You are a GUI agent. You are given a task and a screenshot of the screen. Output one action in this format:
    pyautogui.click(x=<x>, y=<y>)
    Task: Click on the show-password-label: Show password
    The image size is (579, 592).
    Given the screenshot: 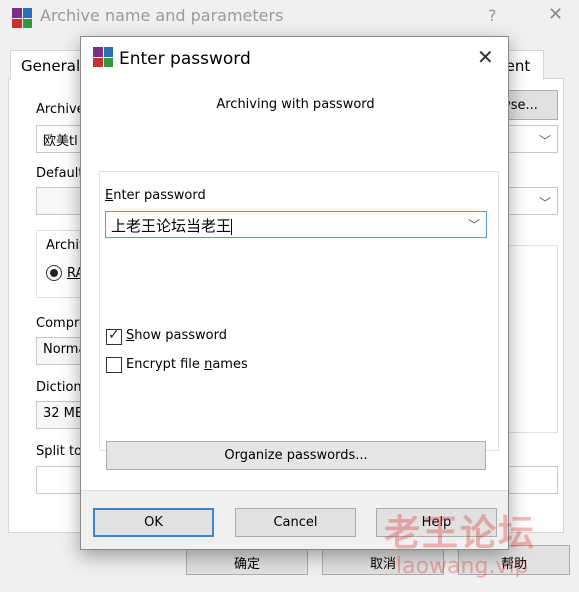 What is the action you would take?
    pyautogui.click(x=176, y=335)
    